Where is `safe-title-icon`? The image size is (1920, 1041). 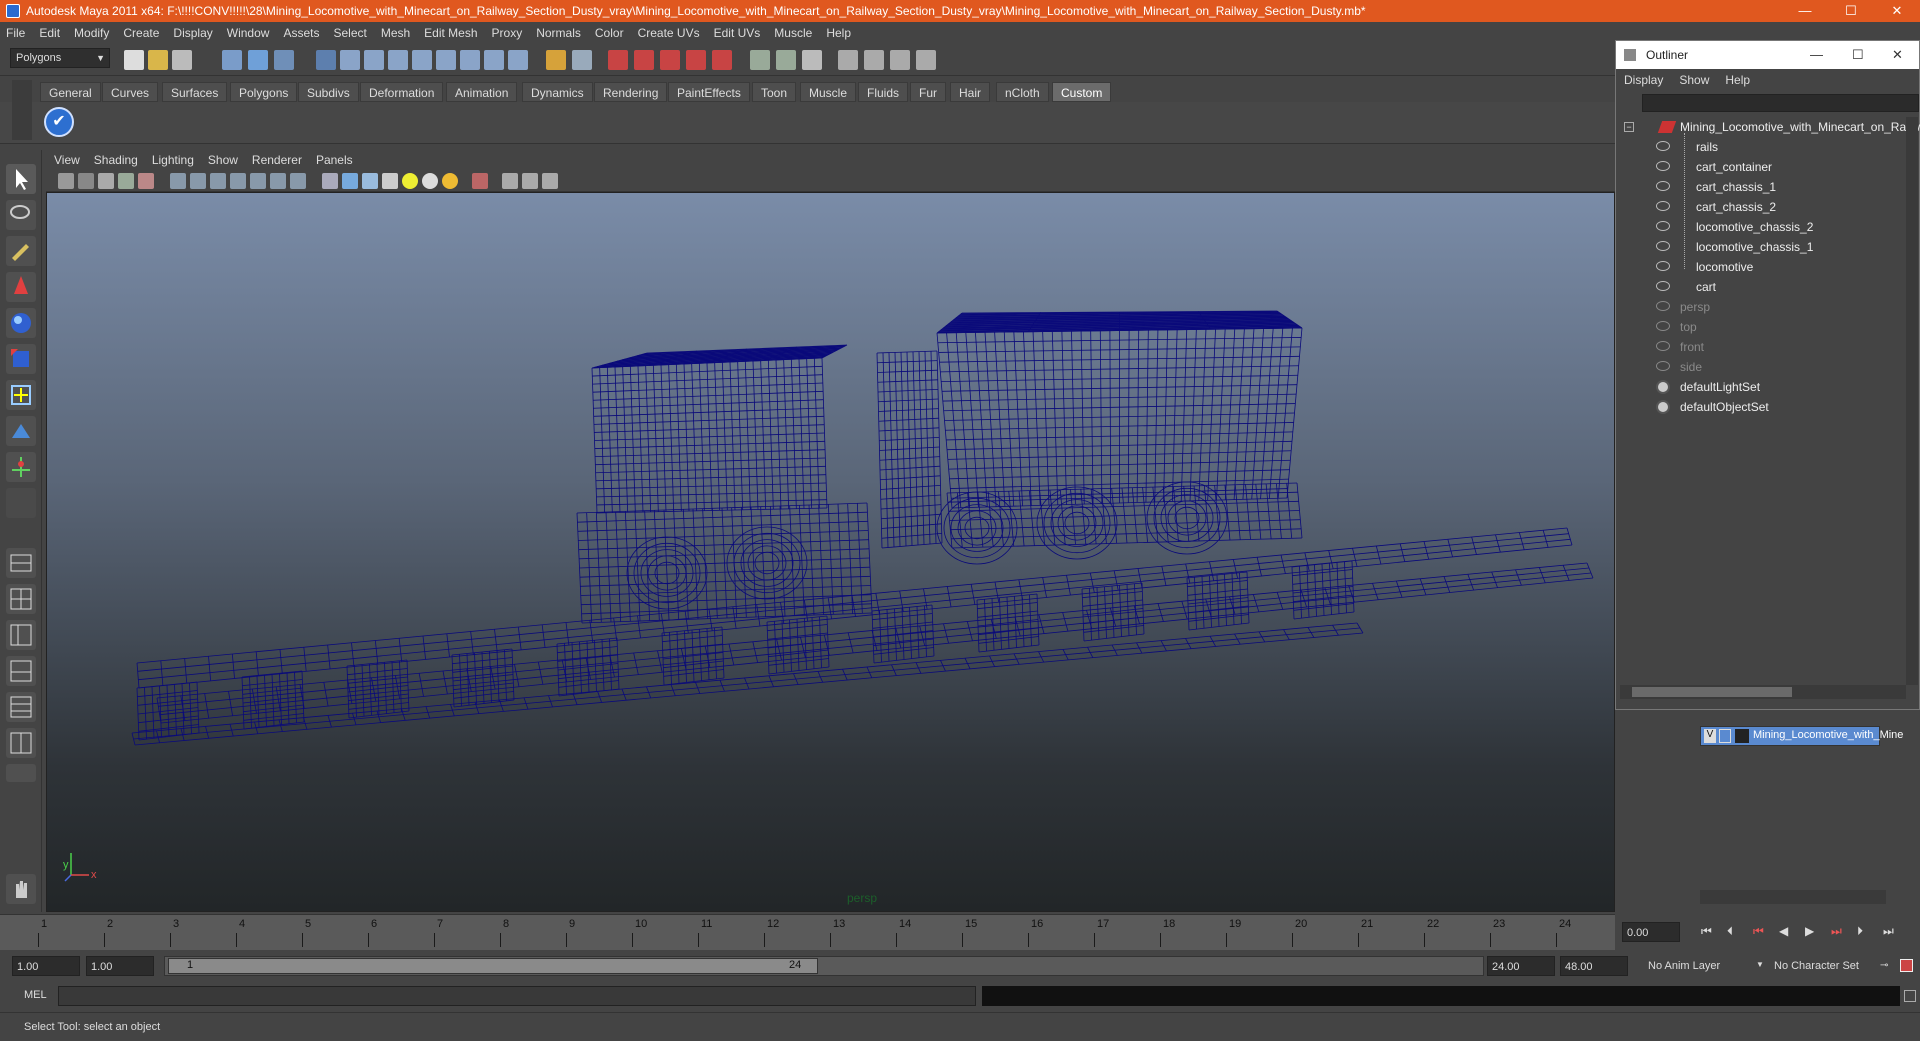
safe-title-icon is located at coordinates (298, 181).